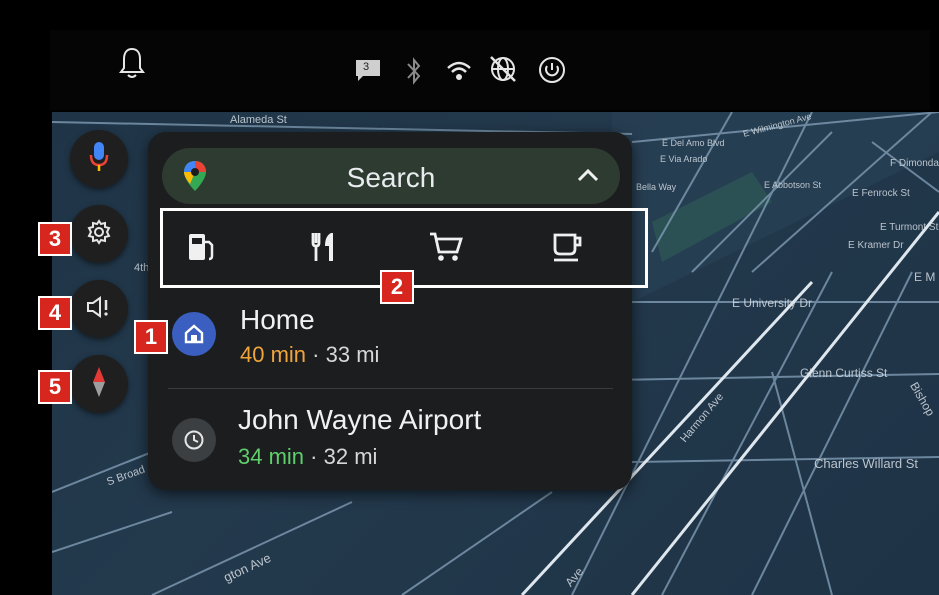 The width and height of the screenshot is (939, 595). What do you see at coordinates (397, 287) in the screenshot?
I see `callout-2: 2` at bounding box center [397, 287].